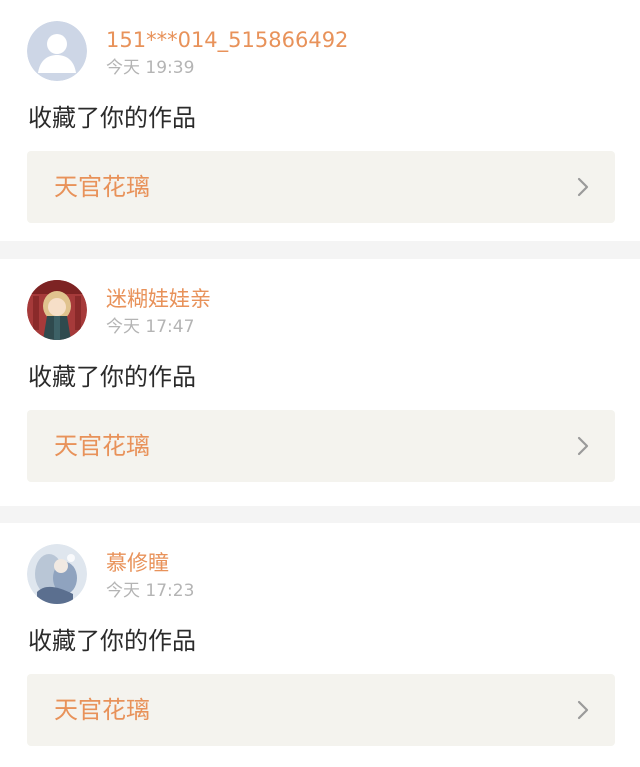 This screenshot has height=767, width=640. I want to click on username: 迷糊娃娃亲, so click(158, 299).